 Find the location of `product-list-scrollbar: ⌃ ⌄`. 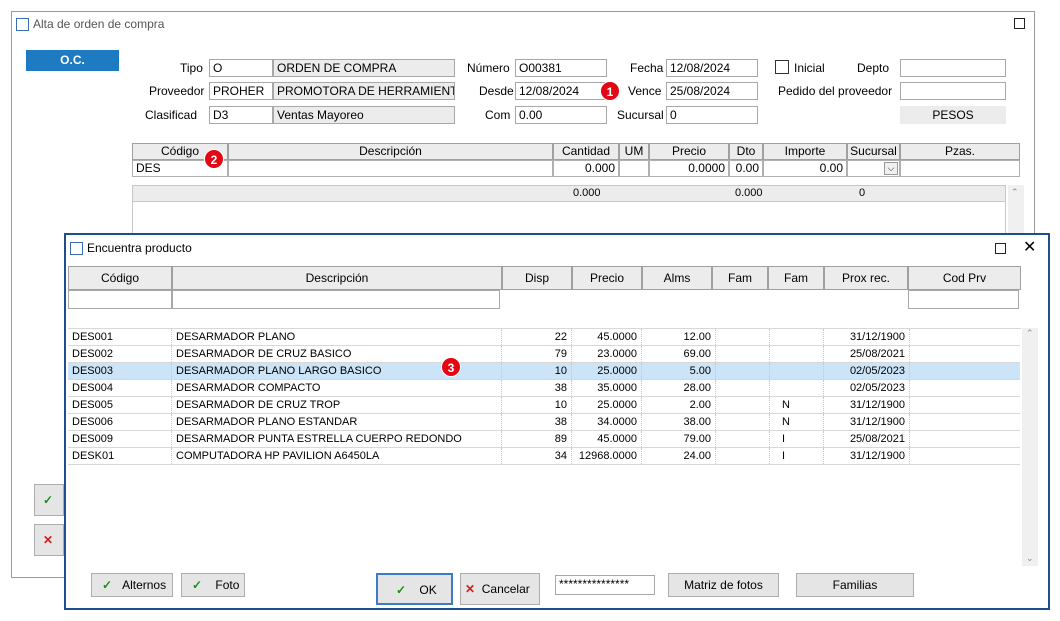

product-list-scrollbar: ⌃ ⌄ is located at coordinates (1030, 447).